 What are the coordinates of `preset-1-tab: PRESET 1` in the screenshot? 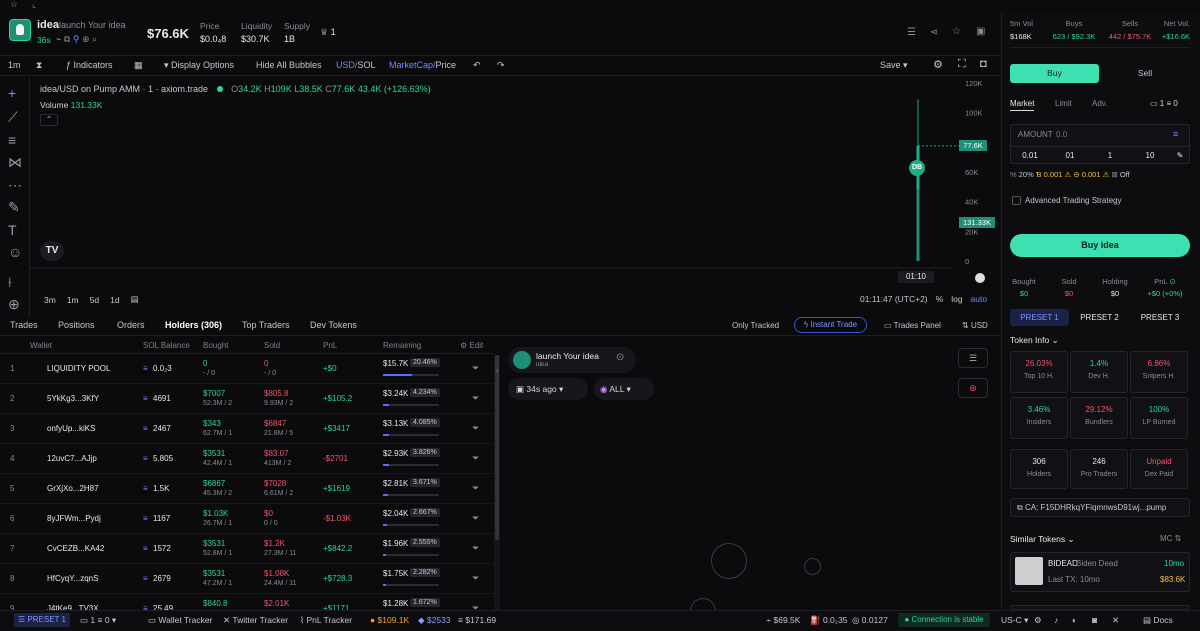 It's located at (1039, 317).